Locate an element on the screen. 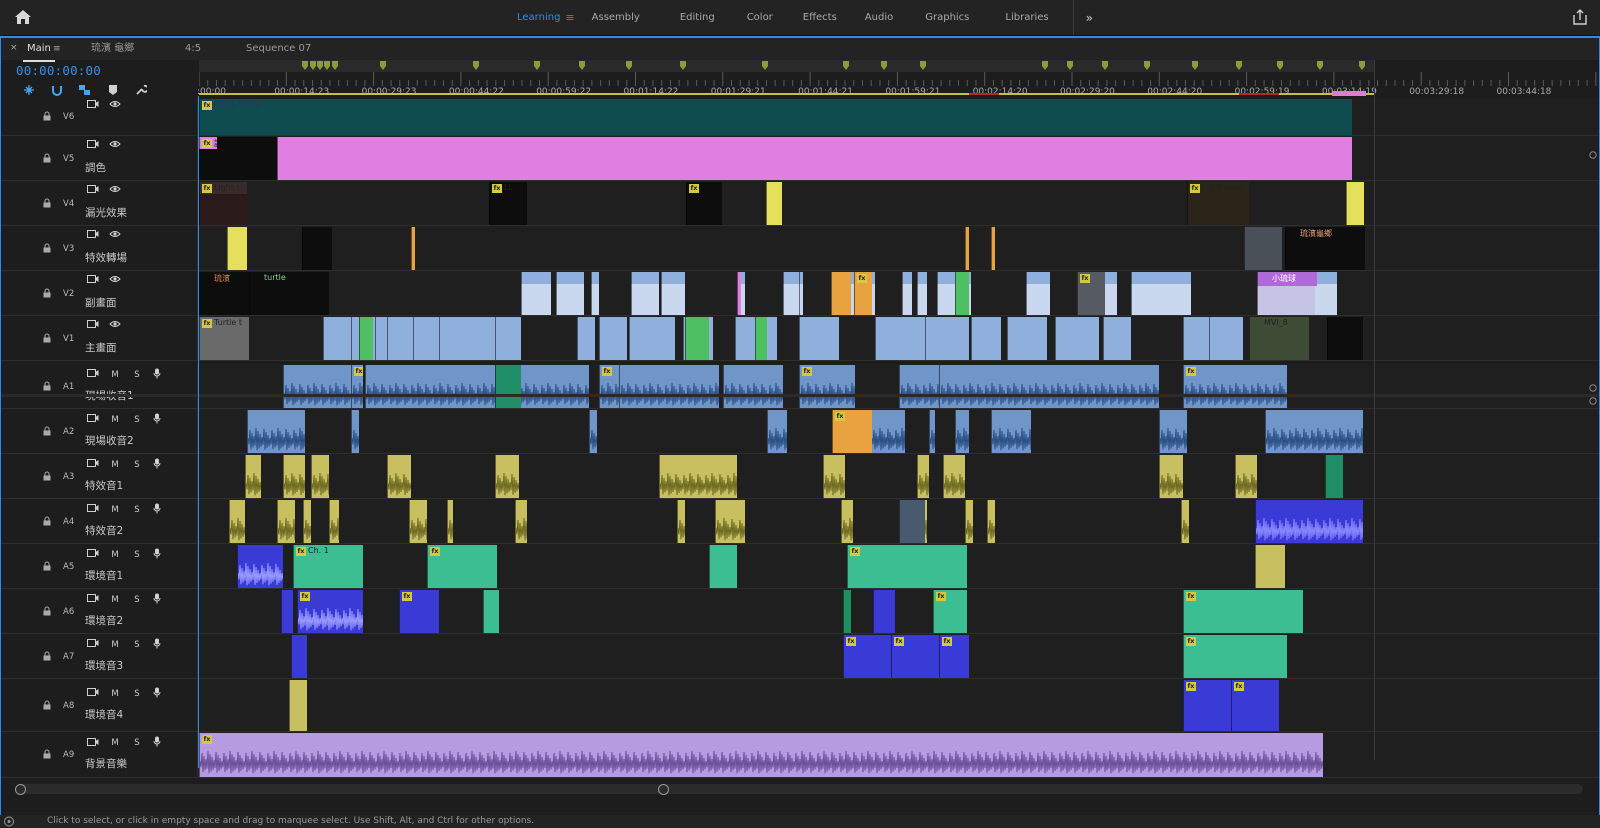  clip-v1-black-end is located at coordinates (1345, 338).